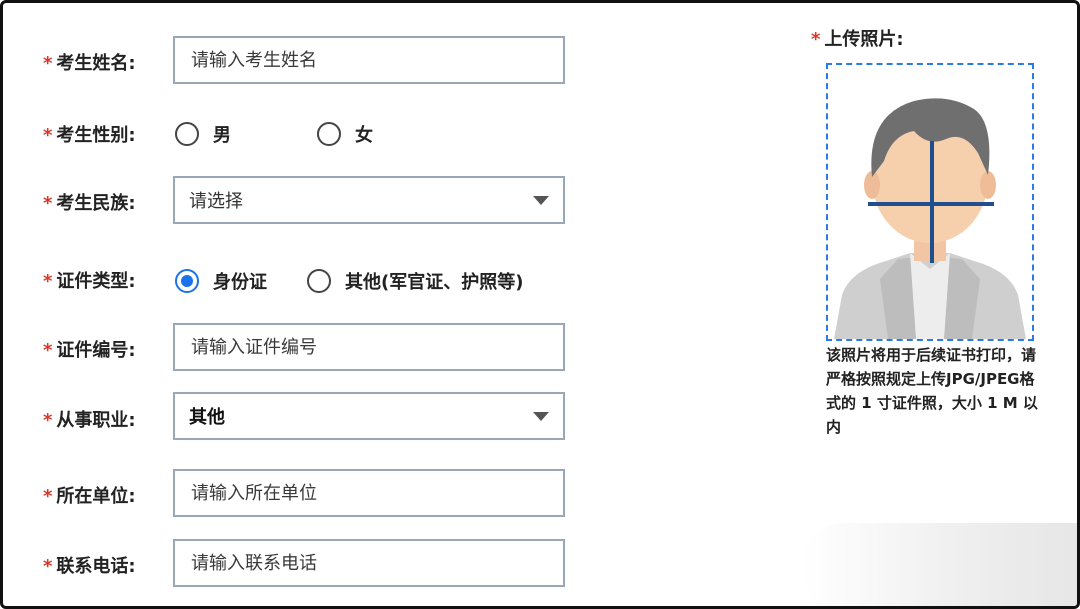  Describe the element at coordinates (222, 135) in the screenshot. I see `gender-option-label: 男` at that location.